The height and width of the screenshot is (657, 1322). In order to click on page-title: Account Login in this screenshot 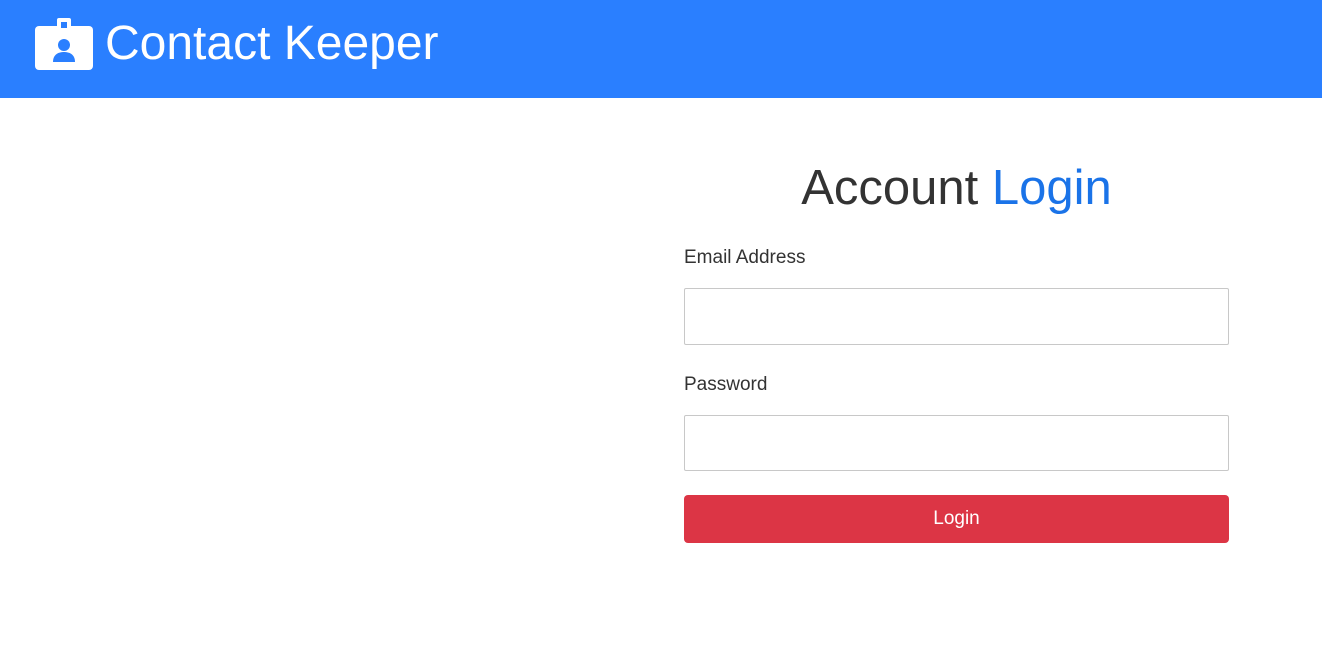, I will do `click(956, 188)`.